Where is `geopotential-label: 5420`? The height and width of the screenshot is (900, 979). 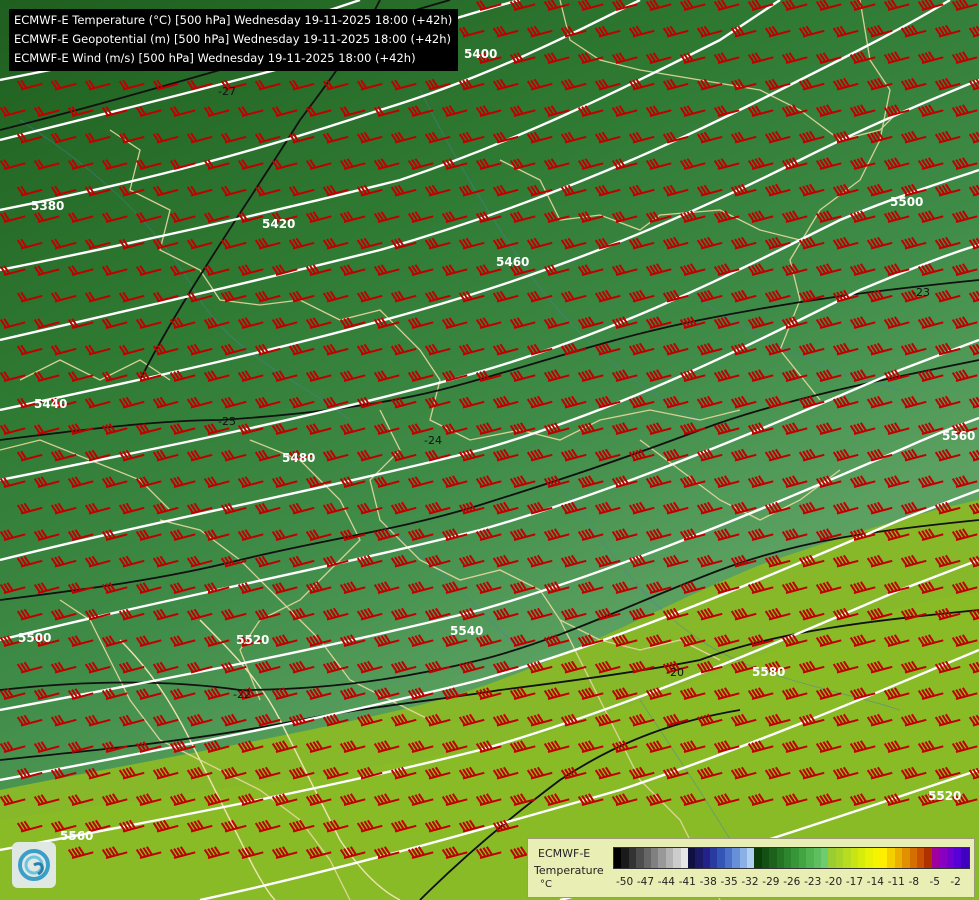
geopotential-label: 5420 is located at coordinates (278, 224).